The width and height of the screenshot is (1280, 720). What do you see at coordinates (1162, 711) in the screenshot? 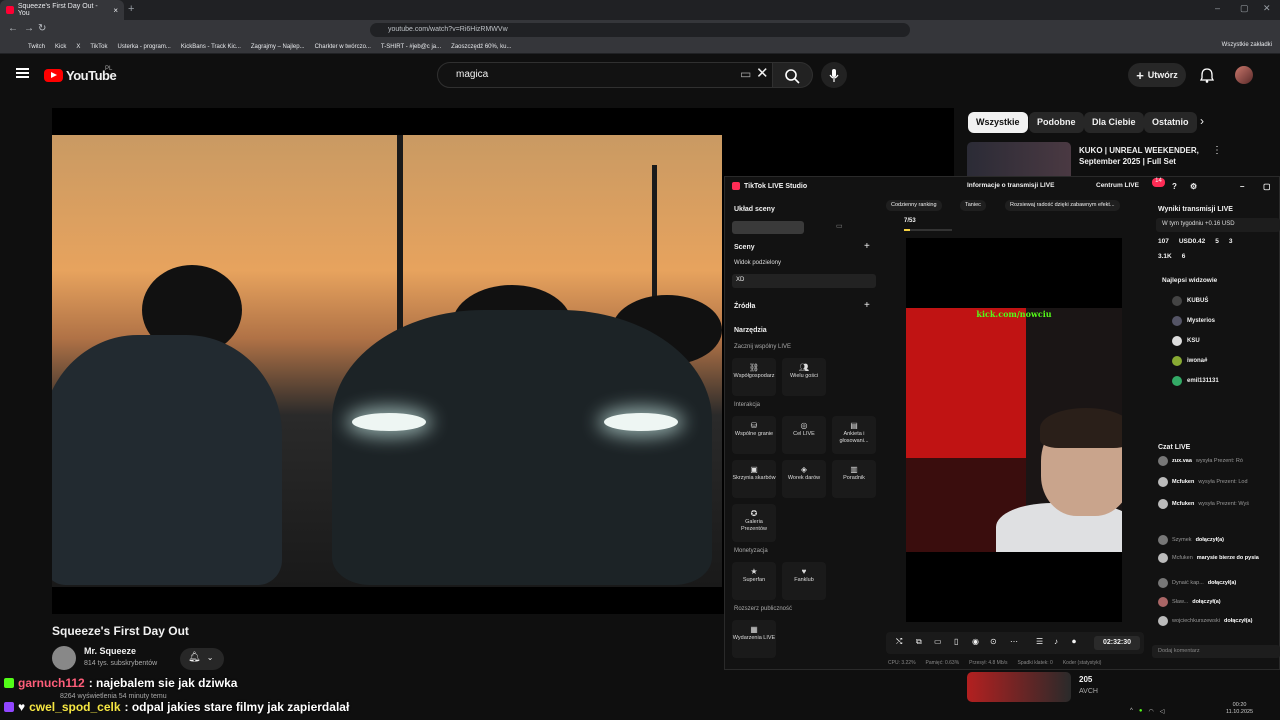
I see `volume-icon: ◁` at bounding box center [1162, 711].